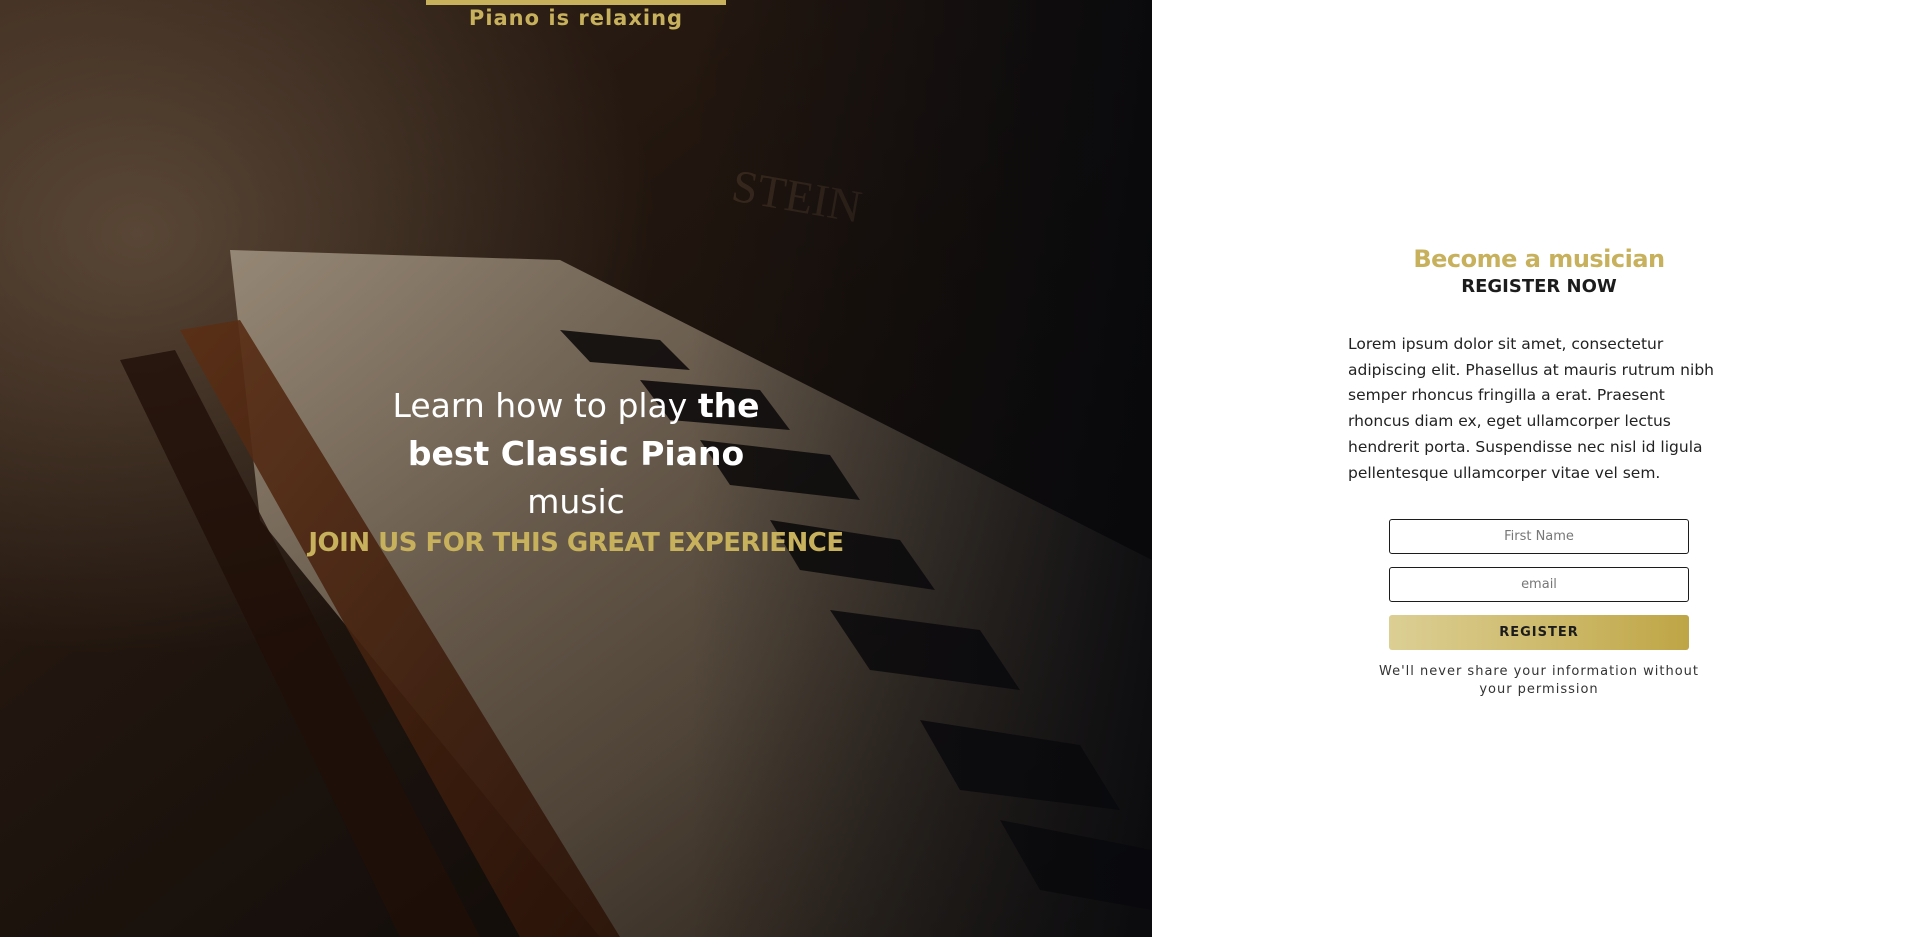 This screenshot has width=1918, height=937. Describe the element at coordinates (576, 2) in the screenshot. I see `hero-accent-bar` at that location.